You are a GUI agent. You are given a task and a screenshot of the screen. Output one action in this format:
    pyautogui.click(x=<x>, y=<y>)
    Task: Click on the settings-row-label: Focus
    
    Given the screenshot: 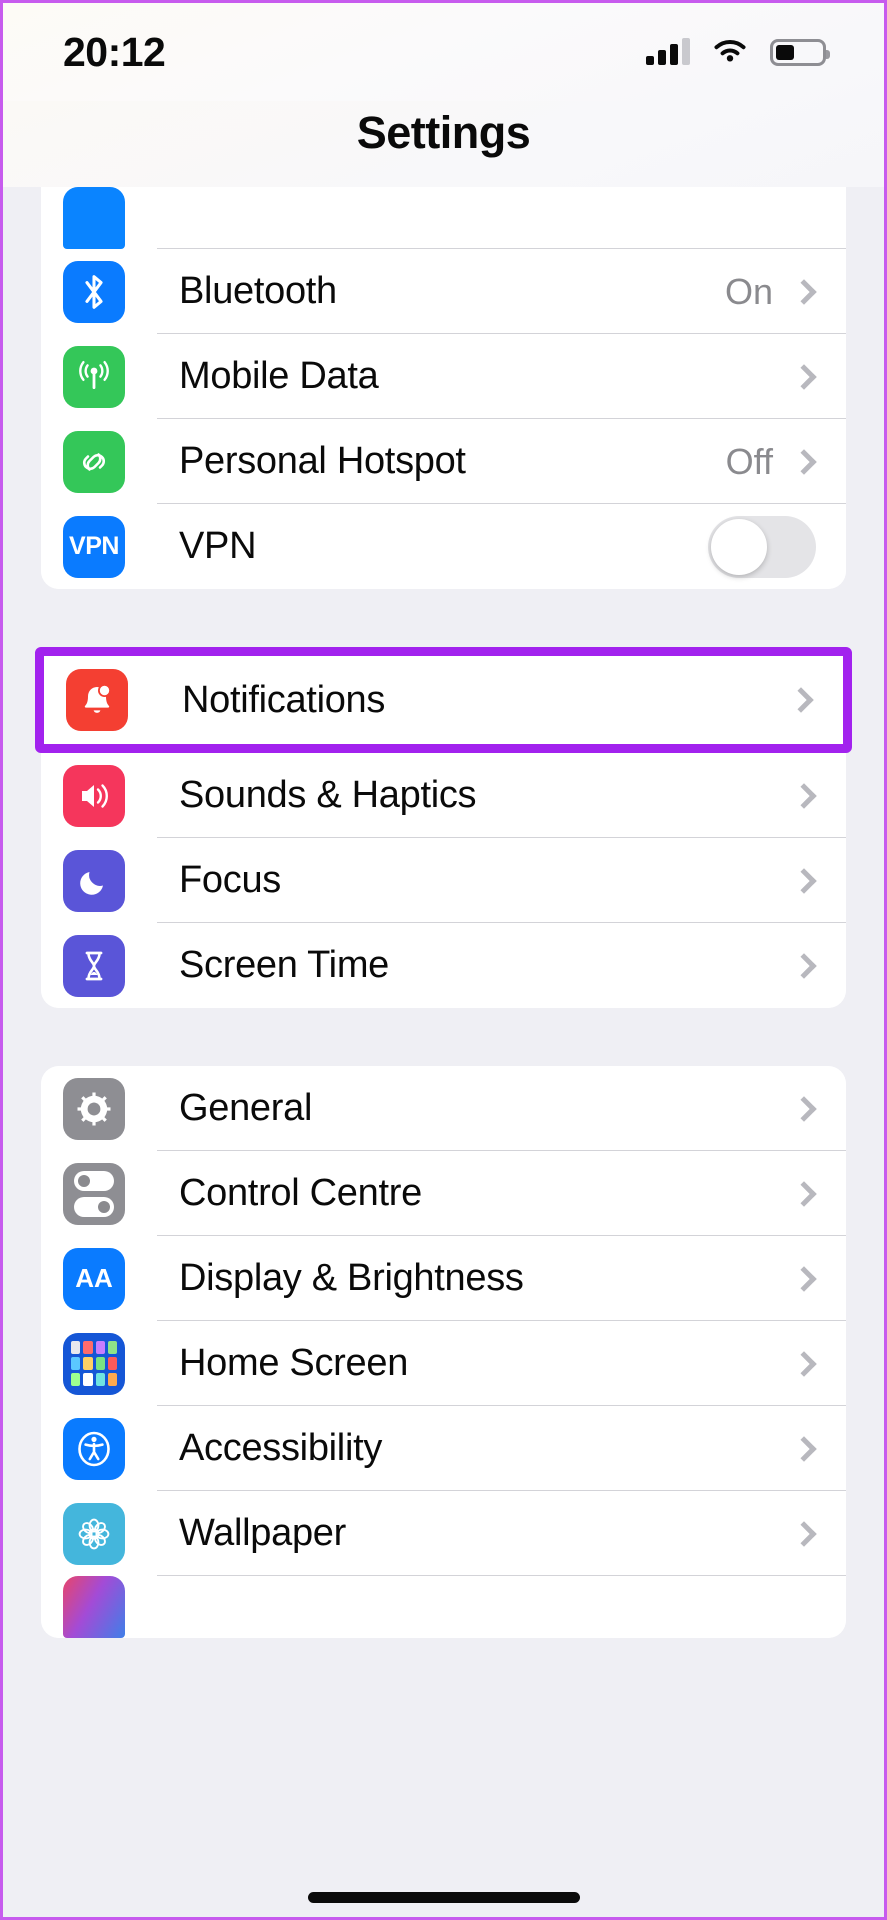 What is the action you would take?
    pyautogui.click(x=230, y=880)
    